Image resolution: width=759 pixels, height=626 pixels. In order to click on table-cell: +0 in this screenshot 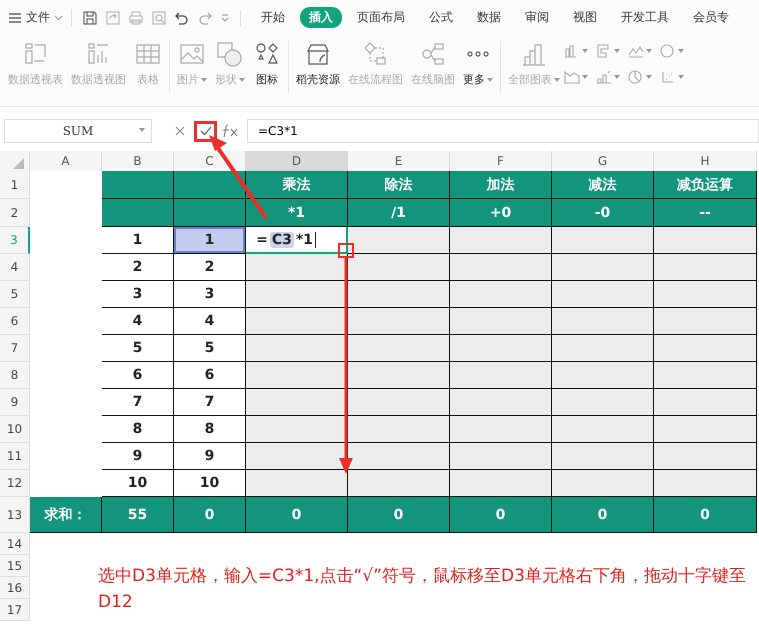, I will do `click(501, 213)`.